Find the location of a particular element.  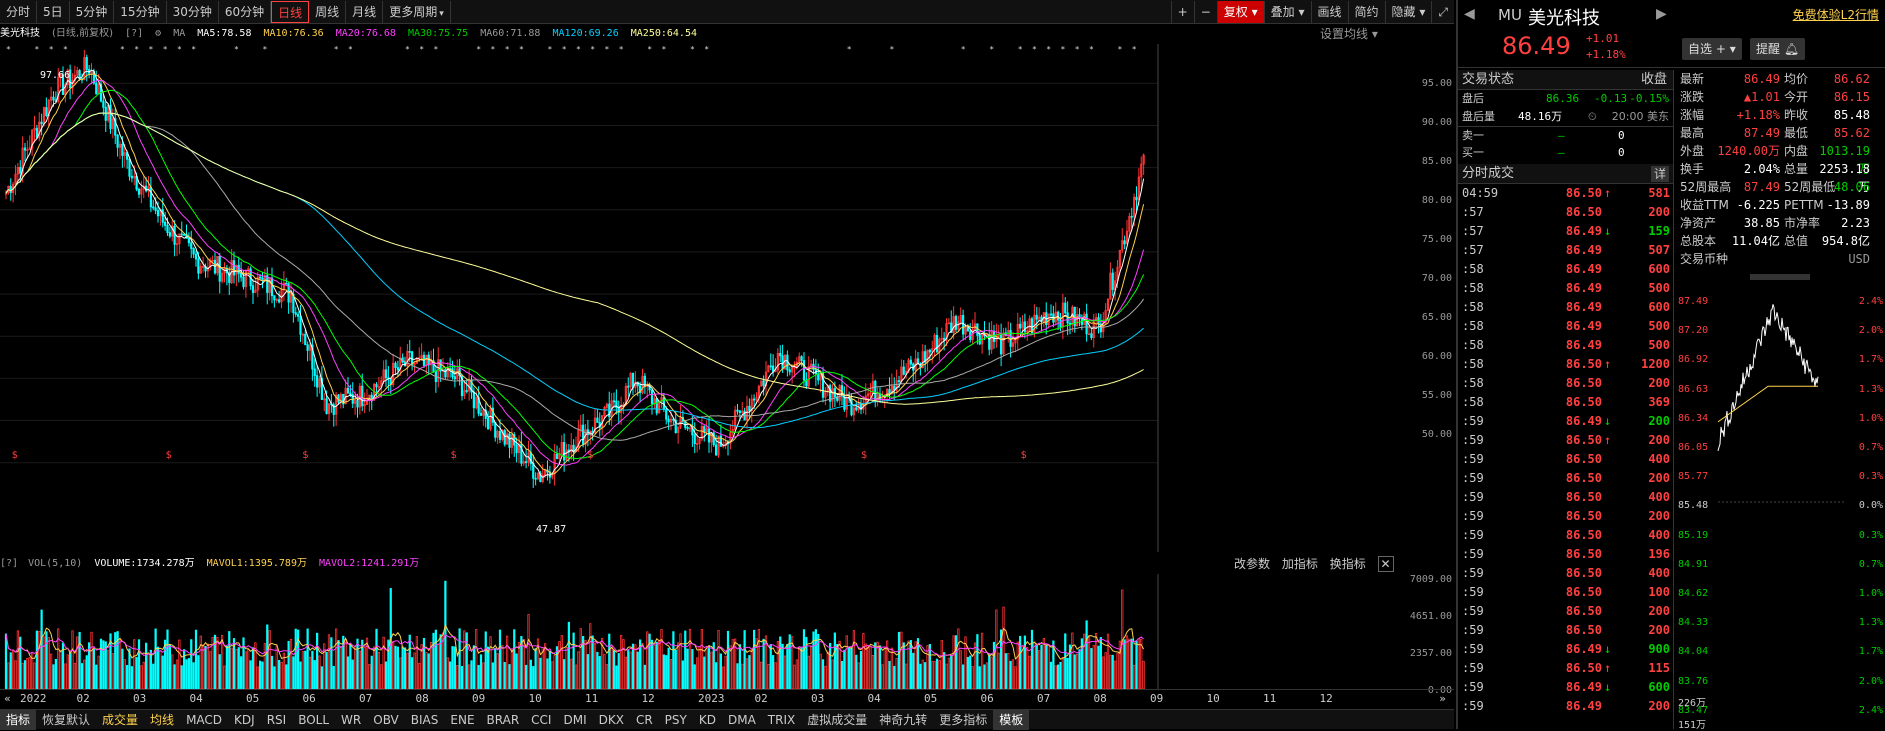

overlay-button: 叠加 ▾ is located at coordinates (1287, 12).